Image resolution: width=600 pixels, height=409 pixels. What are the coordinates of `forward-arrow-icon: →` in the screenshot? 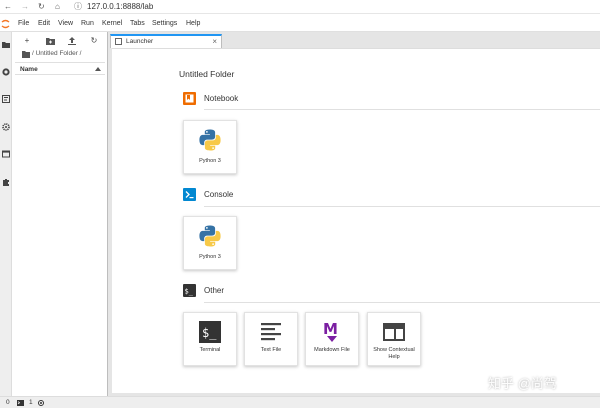 It's located at (25, 7).